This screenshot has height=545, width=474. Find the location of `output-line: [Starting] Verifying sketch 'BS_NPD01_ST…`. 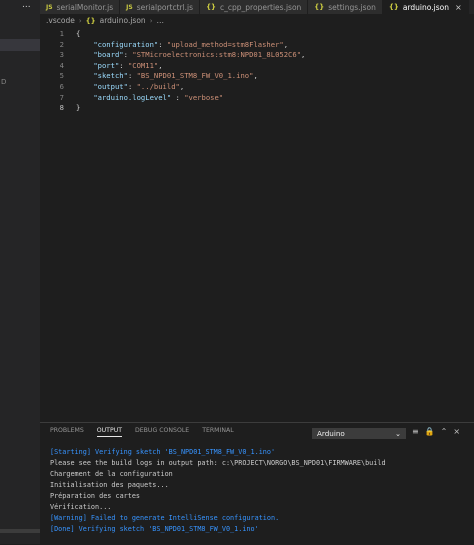

output-line: [Starting] Verifying sketch 'BS_NPD01_ST… is located at coordinates (163, 452).